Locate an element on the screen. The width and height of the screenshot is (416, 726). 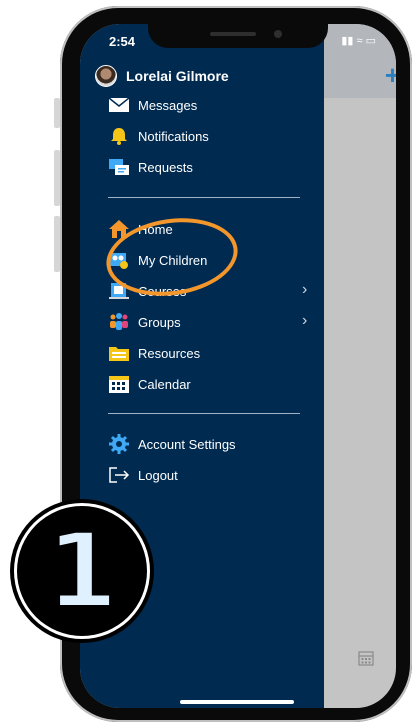
profile-name: Lorelai Gilmore is located at coordinates (177, 76).